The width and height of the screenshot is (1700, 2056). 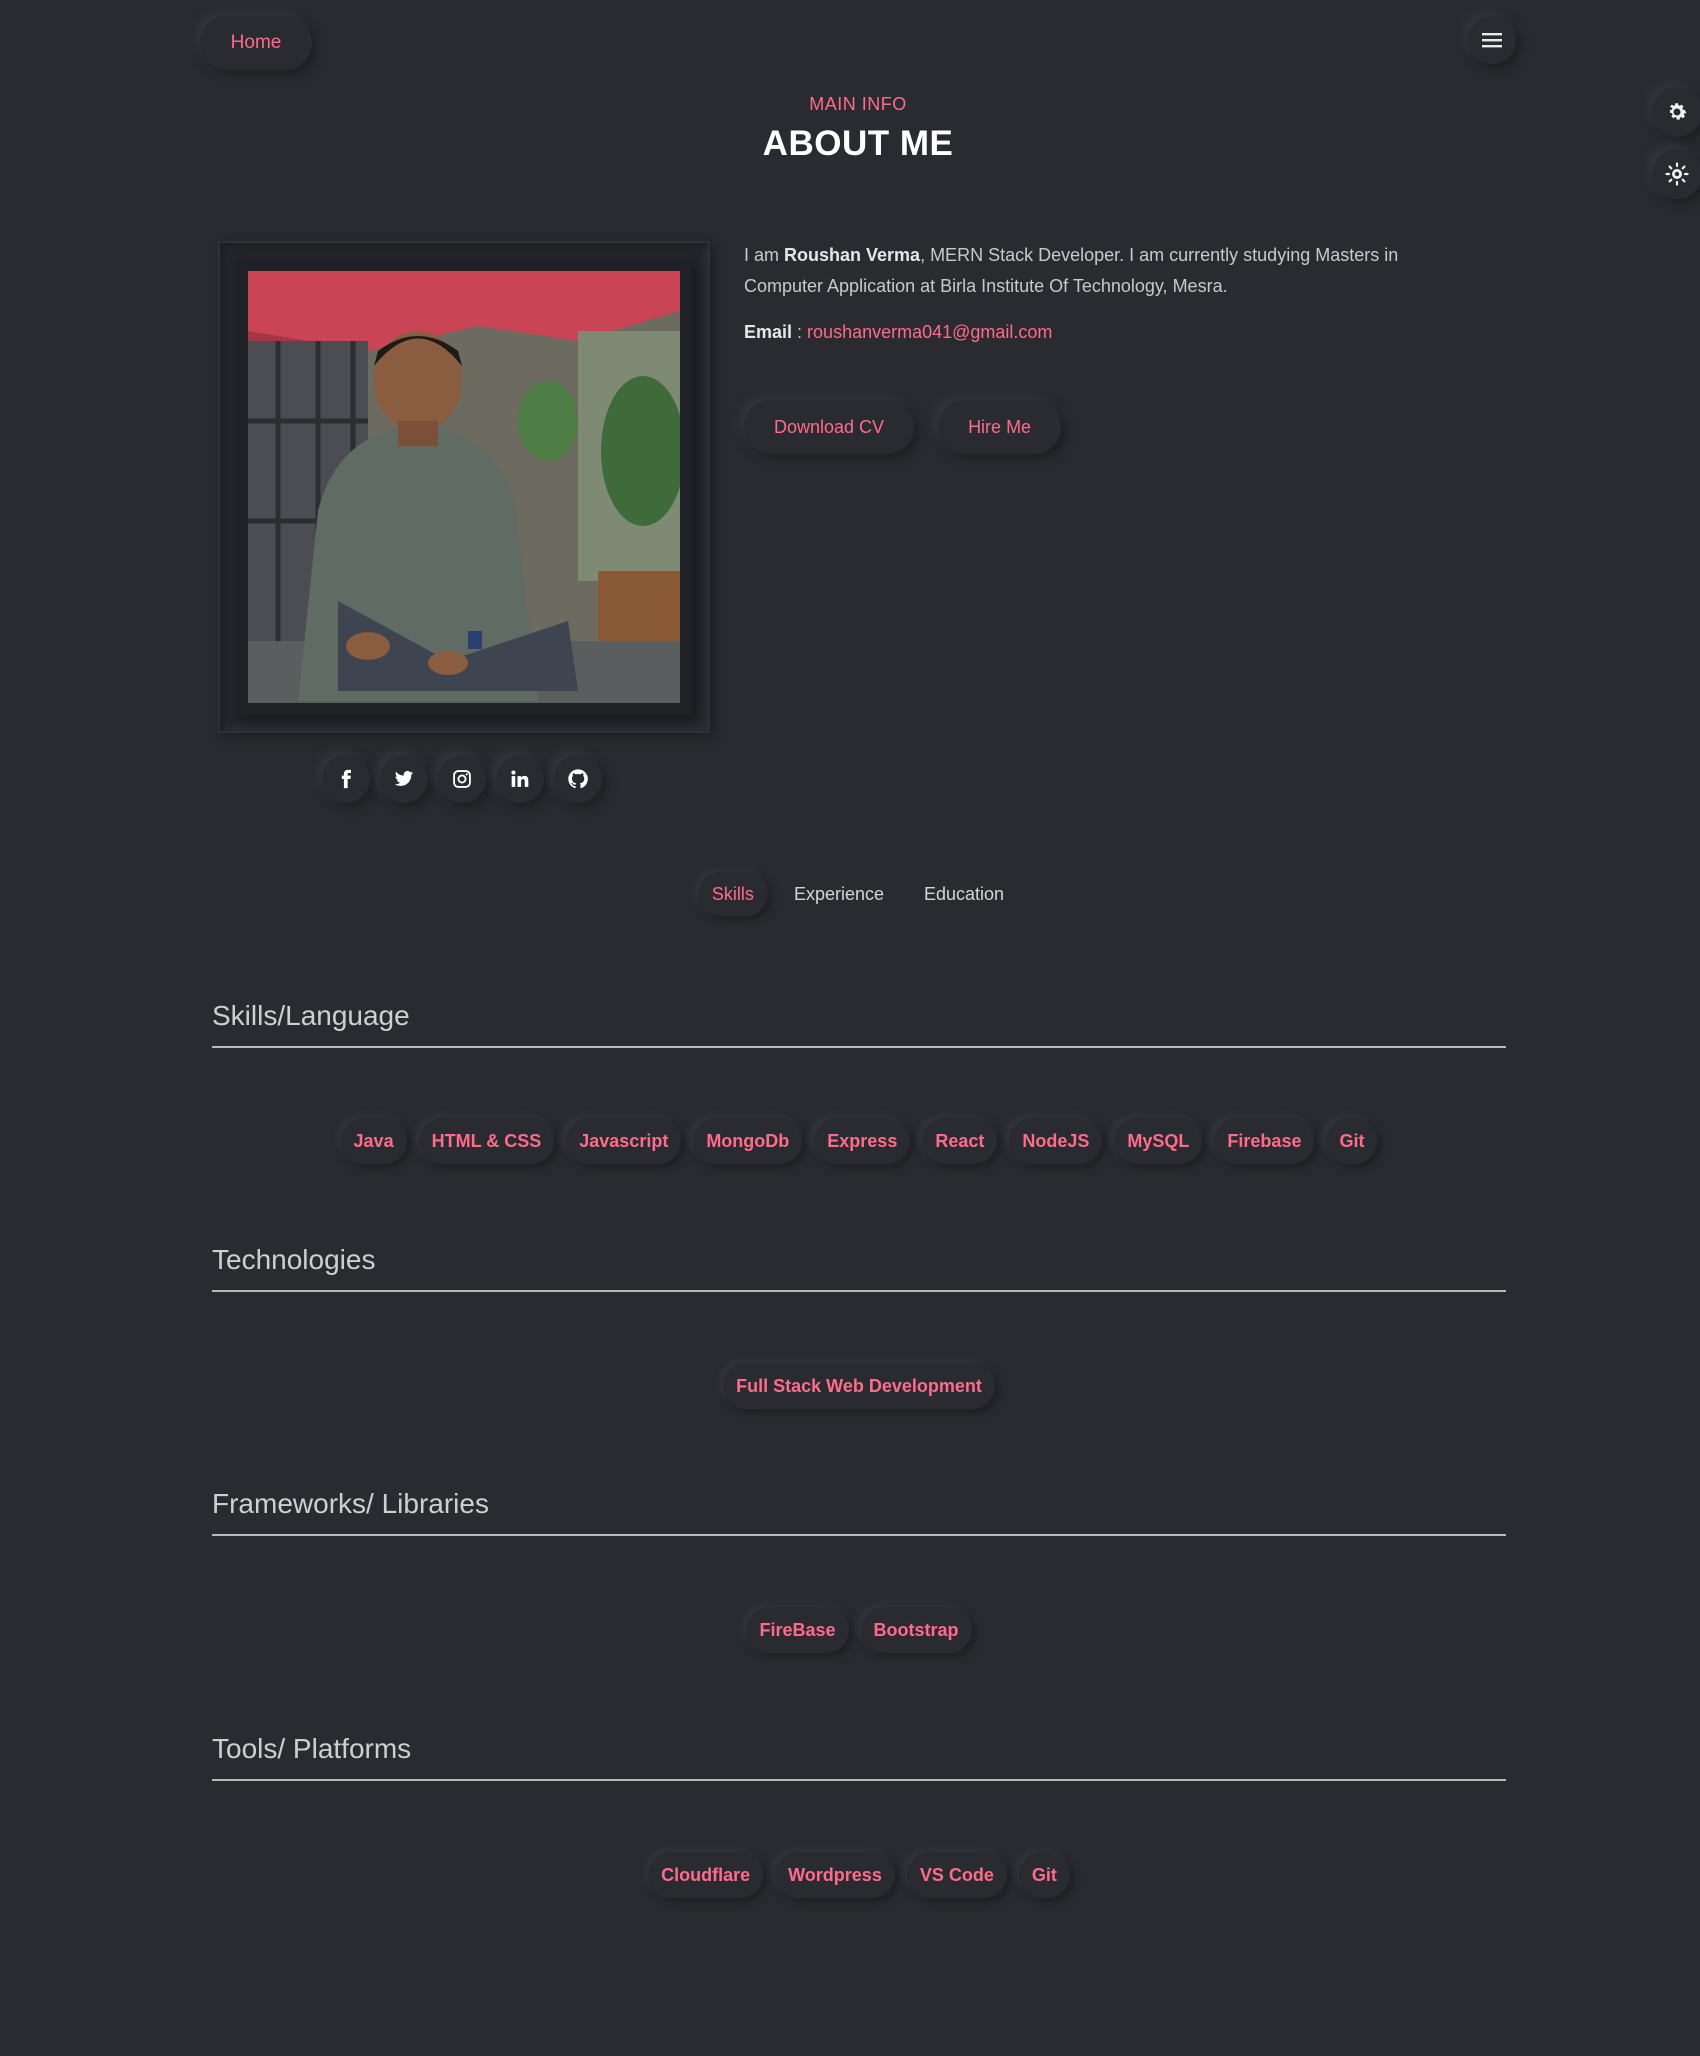 I want to click on profile-photo-mat, so click(x=464, y=487).